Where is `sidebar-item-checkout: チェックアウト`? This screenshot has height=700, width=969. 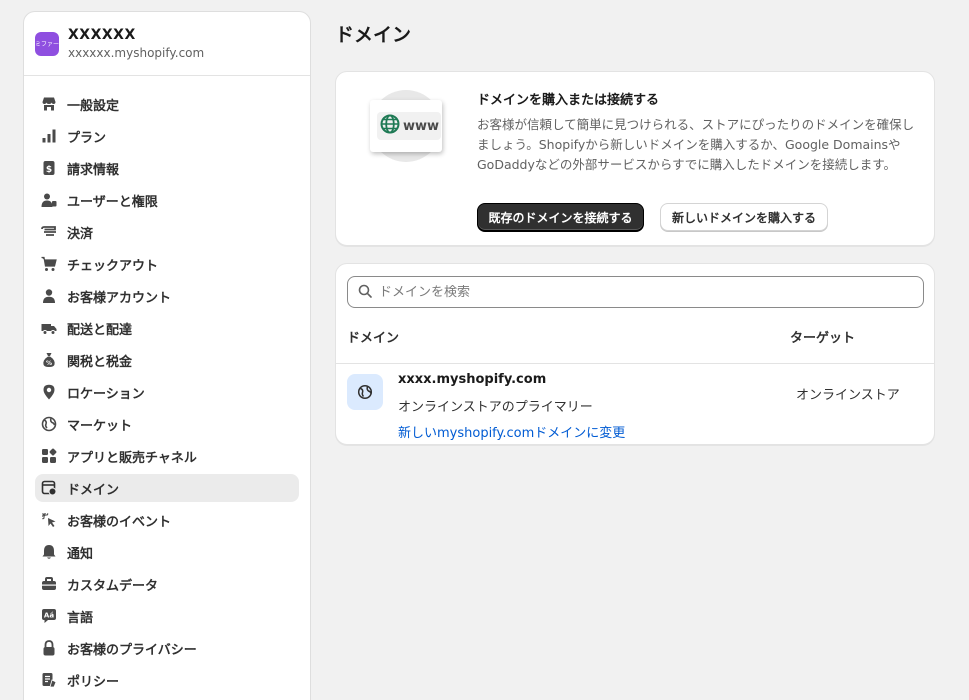 sidebar-item-checkout: チェックアウト is located at coordinates (167, 264).